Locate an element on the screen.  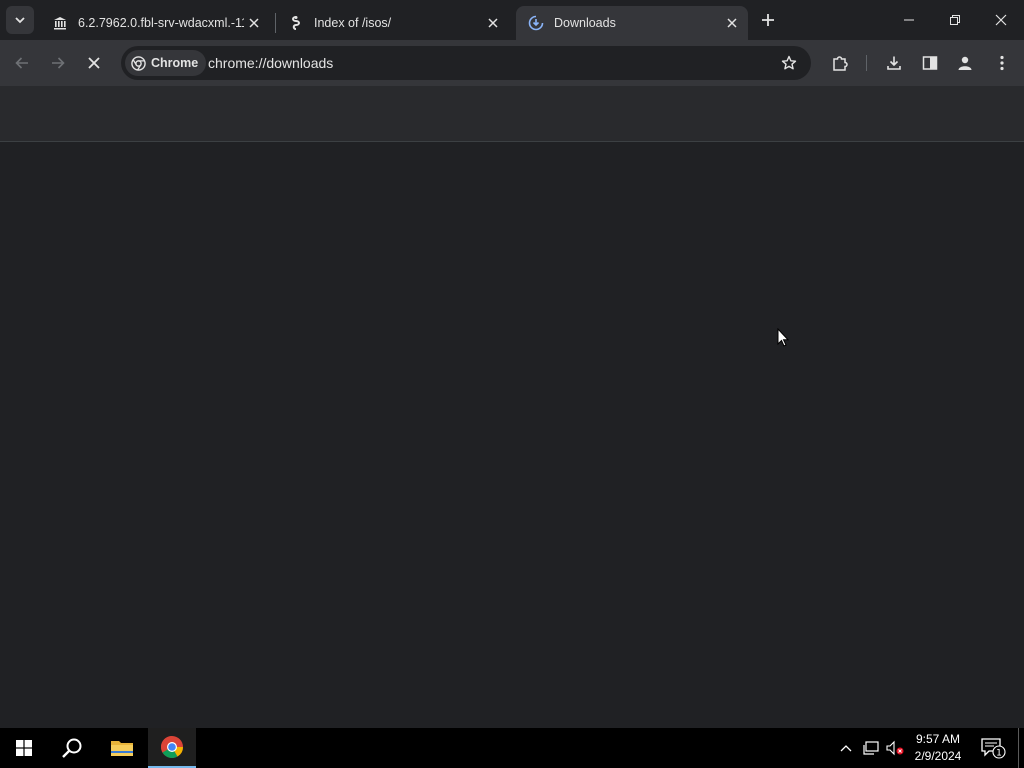
chrome-site-chip: Chrome is located at coordinates (166, 63).